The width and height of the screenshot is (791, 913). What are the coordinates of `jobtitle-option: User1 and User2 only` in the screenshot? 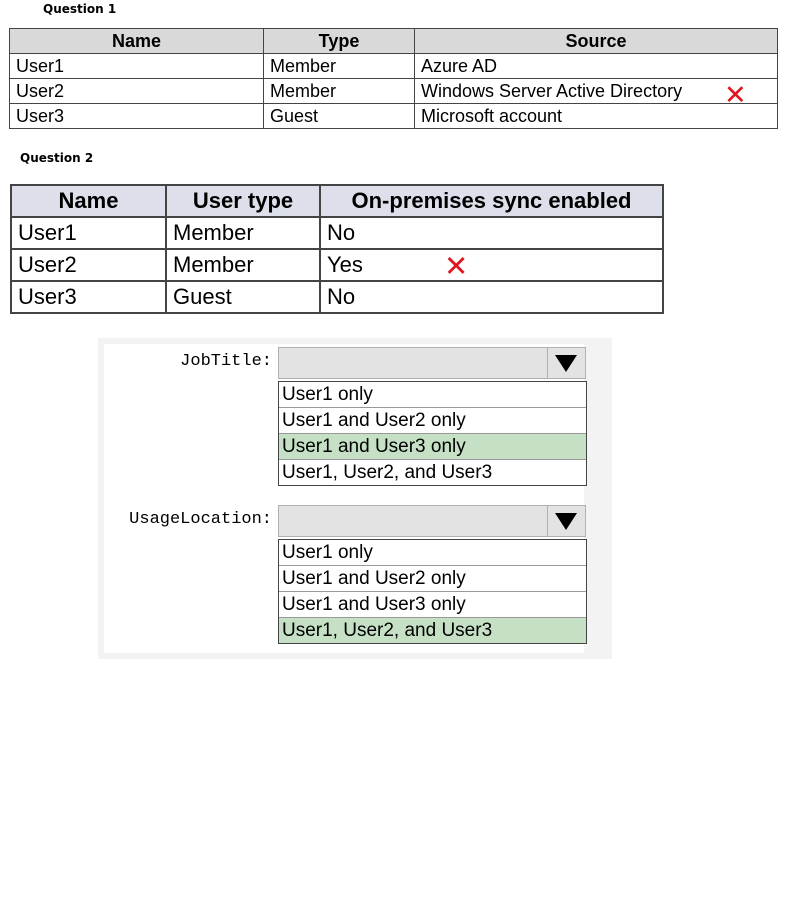 It's located at (432, 421).